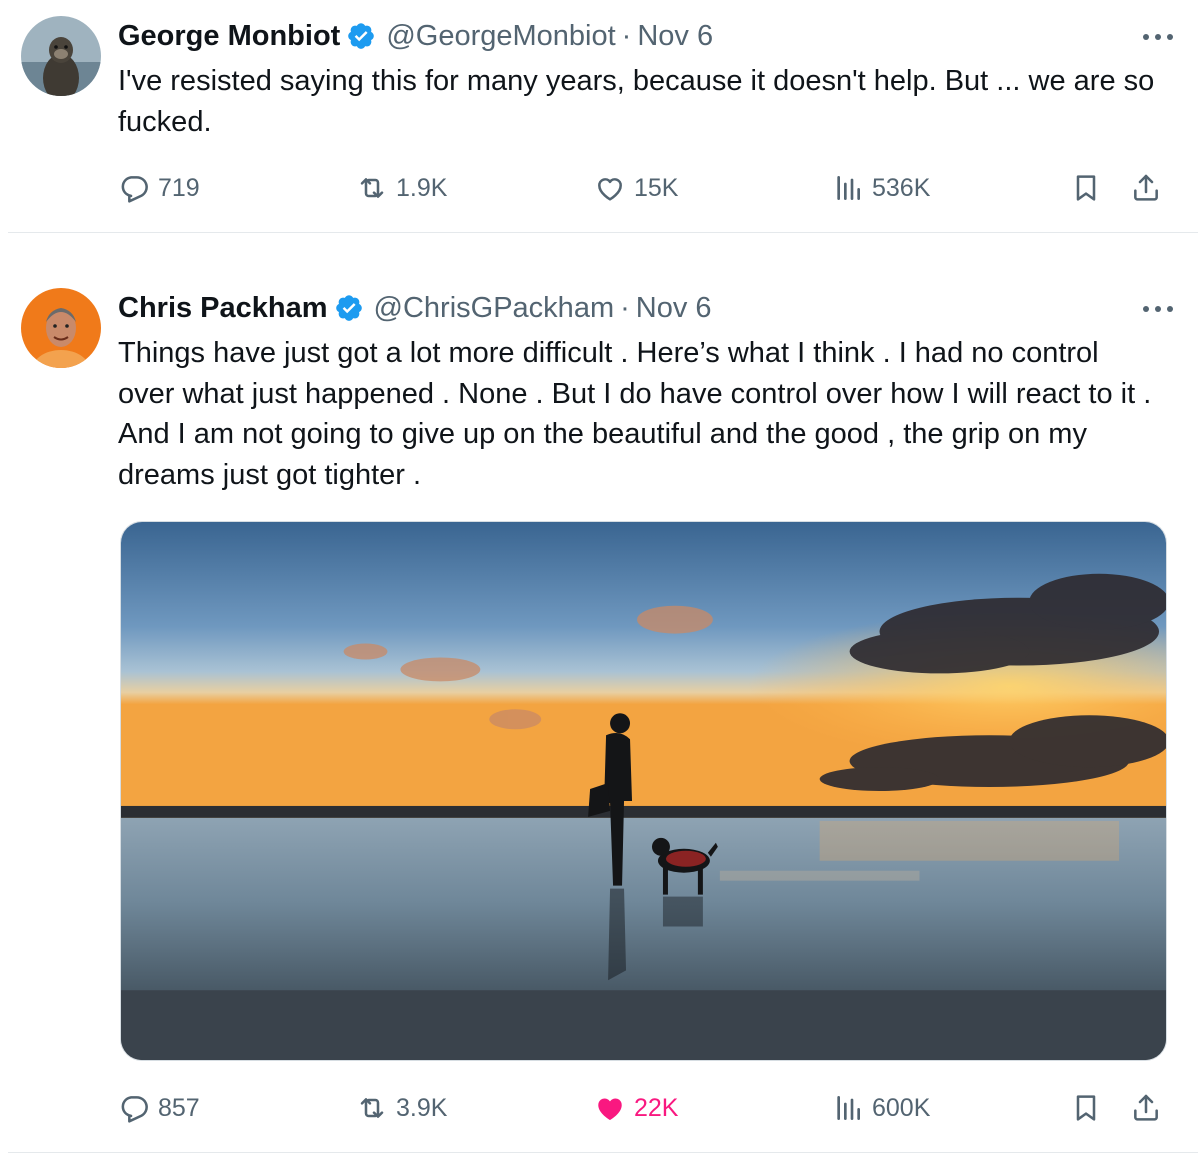 This screenshot has width=1200, height=1155. What do you see at coordinates (610, 1109) in the screenshot?
I see `heart-filled-icon` at bounding box center [610, 1109].